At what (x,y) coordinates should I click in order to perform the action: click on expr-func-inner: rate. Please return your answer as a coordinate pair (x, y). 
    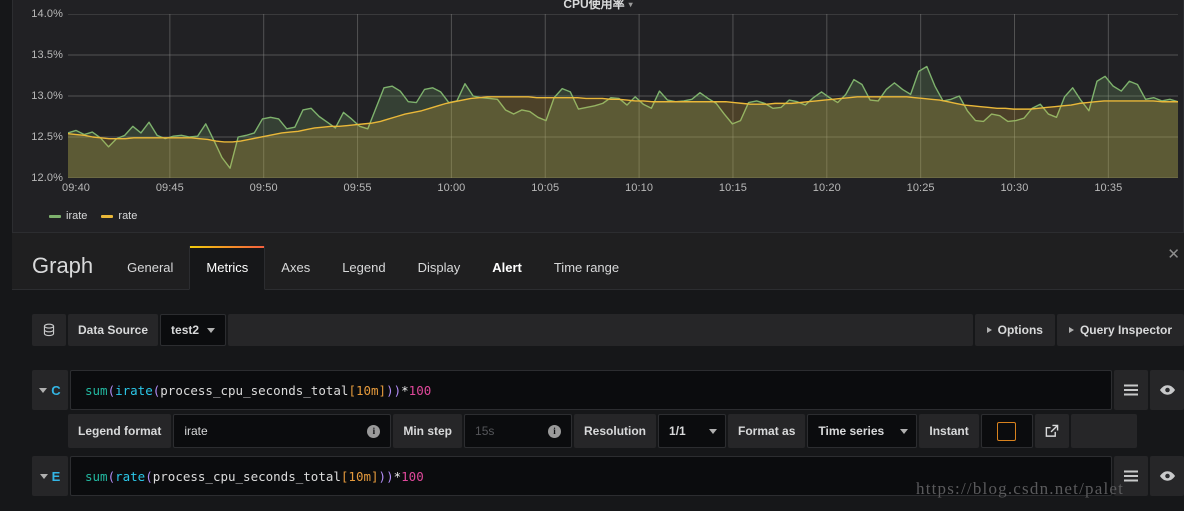
    Looking at the image, I should click on (130, 476).